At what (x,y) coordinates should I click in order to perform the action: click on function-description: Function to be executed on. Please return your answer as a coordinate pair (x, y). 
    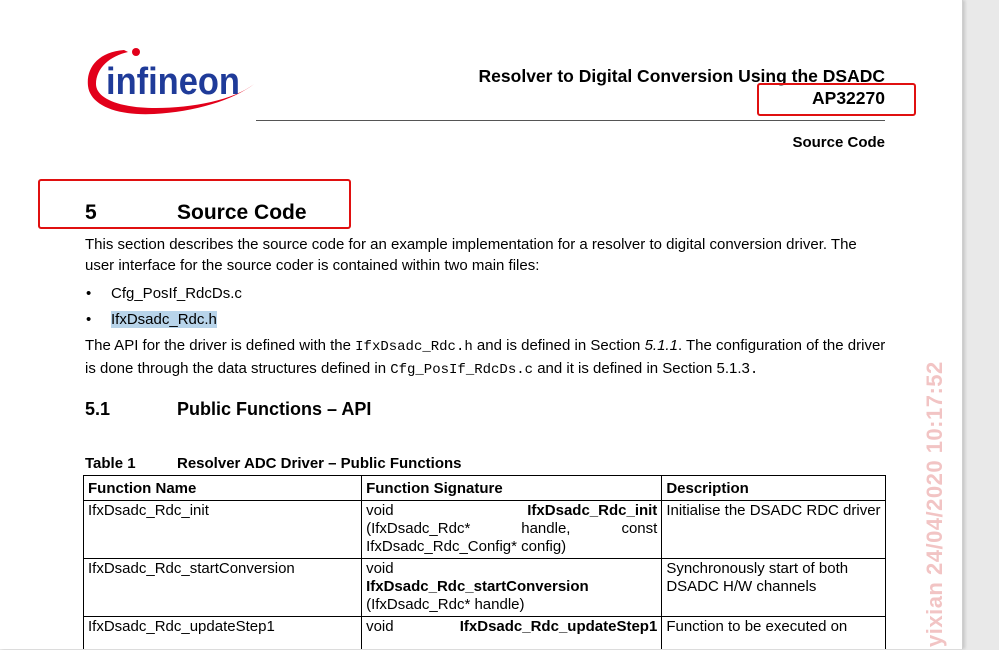
    Looking at the image, I should click on (773, 632).